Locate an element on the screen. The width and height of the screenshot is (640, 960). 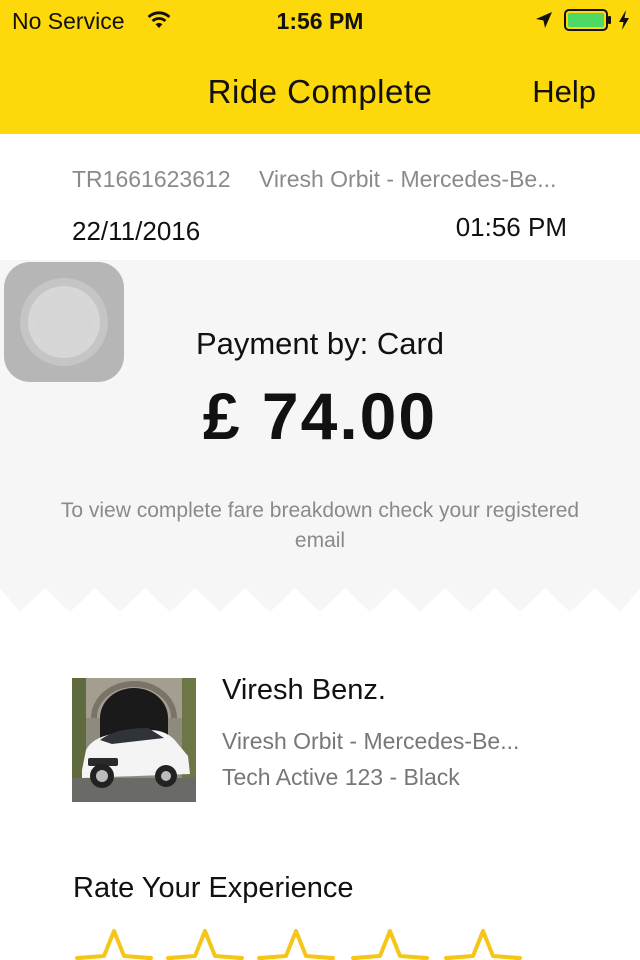
driver-name: Viresh Benz. is located at coordinates (304, 690).